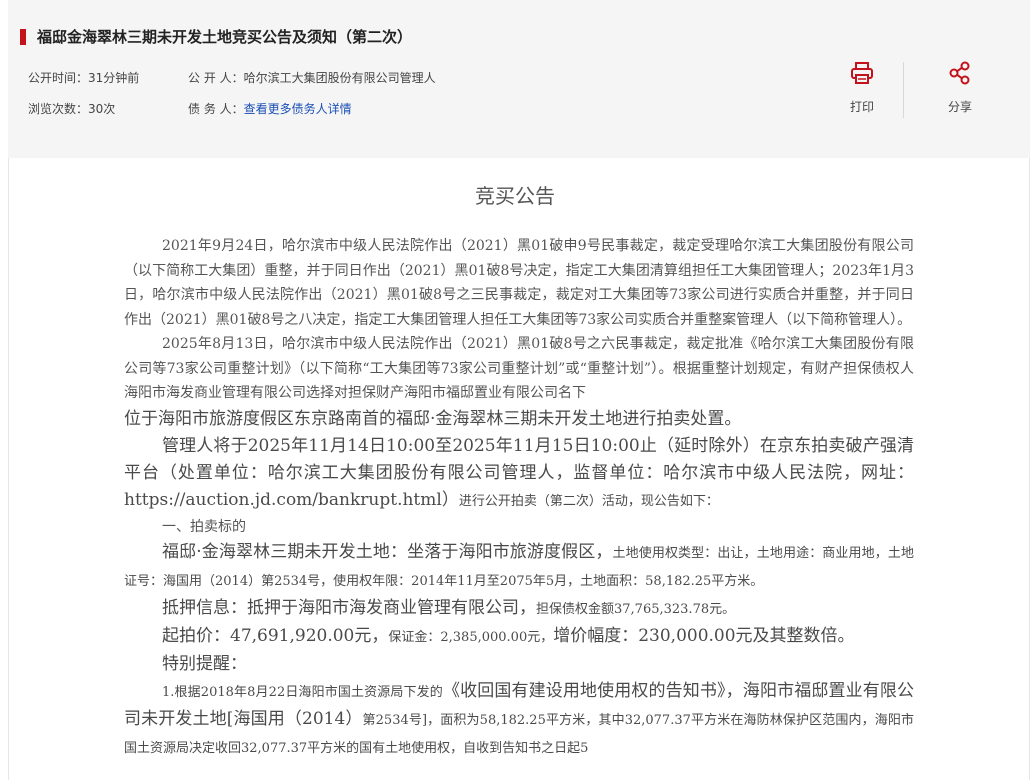 The width and height of the screenshot is (1030, 780). What do you see at coordinates (58, 78) in the screenshot?
I see `publish-time-label: 公开时间：` at bounding box center [58, 78].